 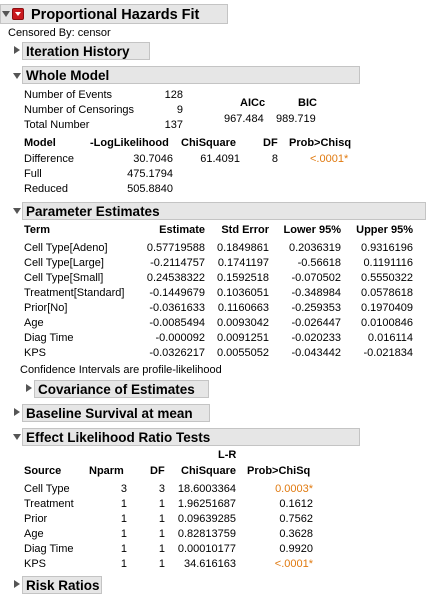 What do you see at coordinates (191, 437) in the screenshot?
I see `effect-lr-header: Effect Likelihood Ratio Tests` at bounding box center [191, 437].